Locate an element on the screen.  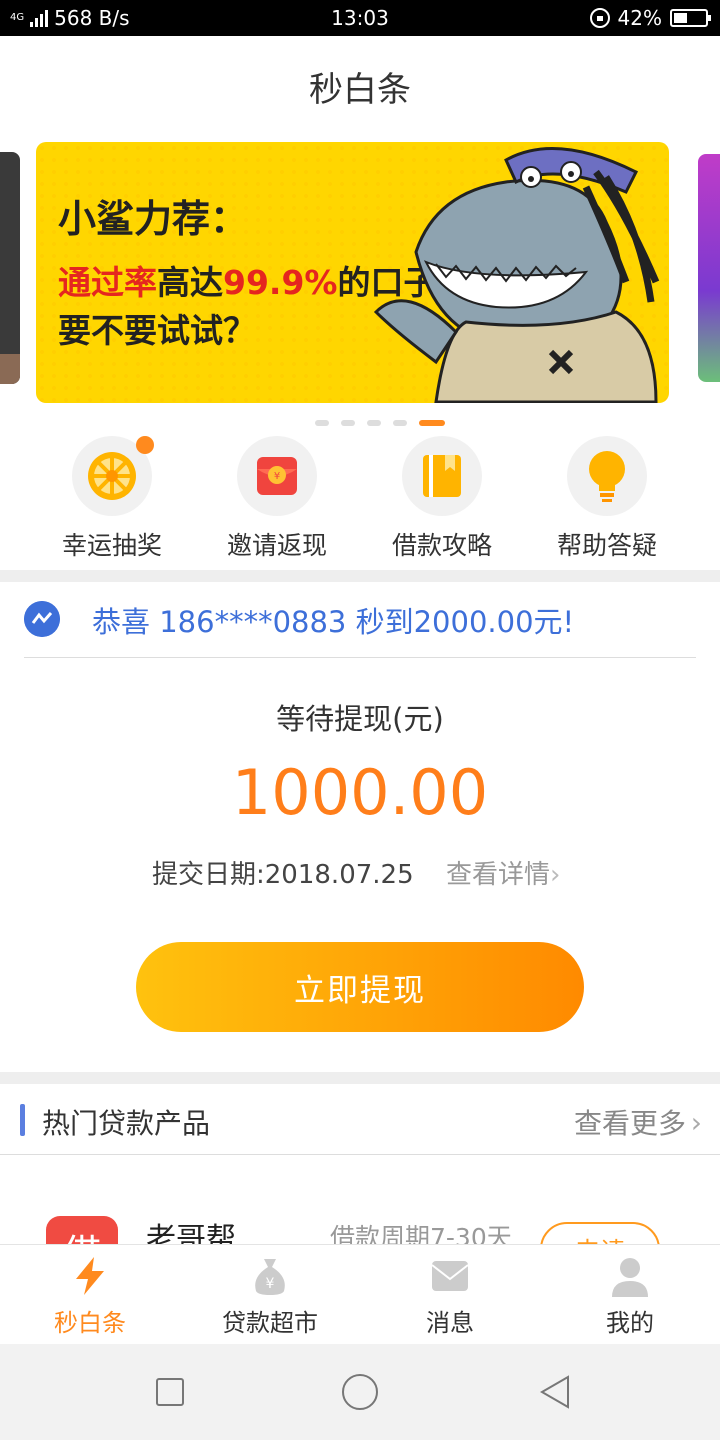
tab-me: 我的 is located at coordinates (630, 1295).